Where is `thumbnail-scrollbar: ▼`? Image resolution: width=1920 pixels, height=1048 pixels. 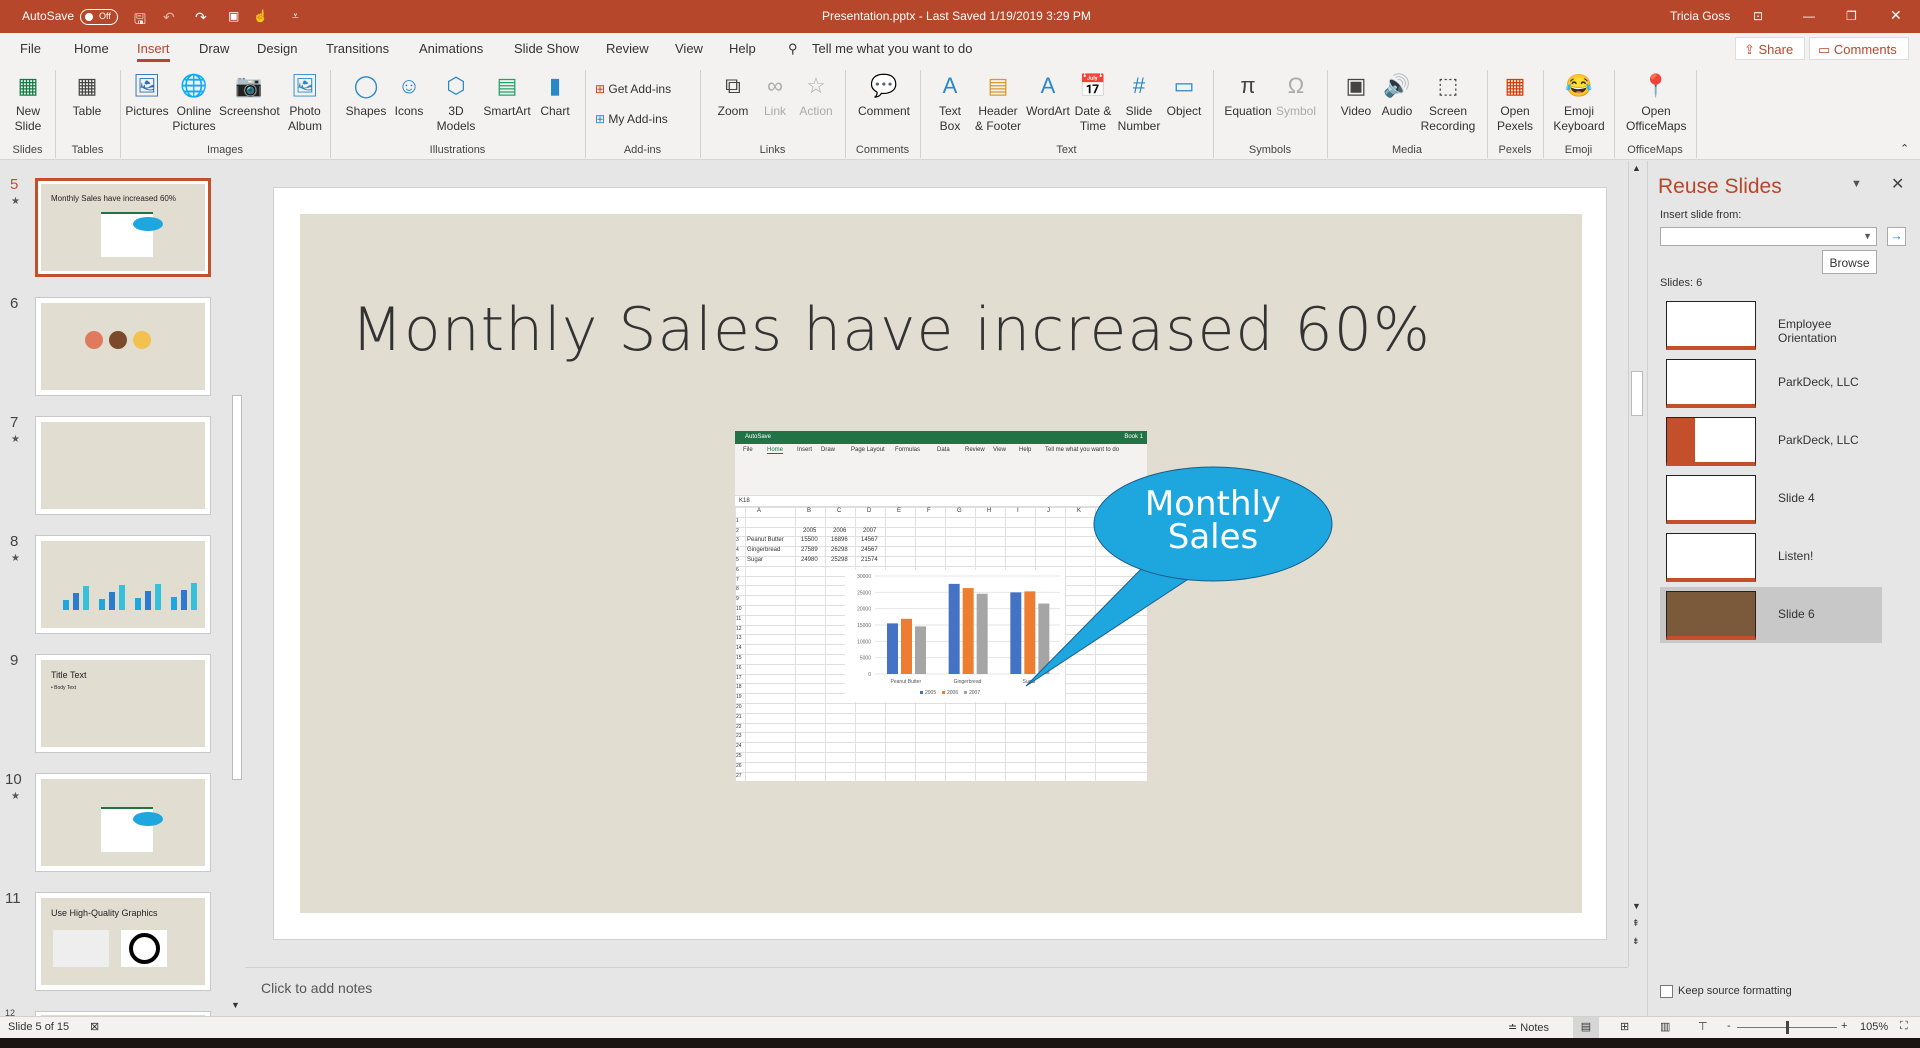 thumbnail-scrollbar: ▼ is located at coordinates (237, 592).